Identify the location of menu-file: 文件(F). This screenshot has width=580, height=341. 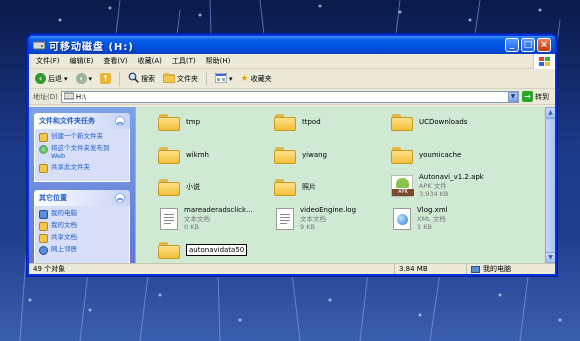
(48, 61).